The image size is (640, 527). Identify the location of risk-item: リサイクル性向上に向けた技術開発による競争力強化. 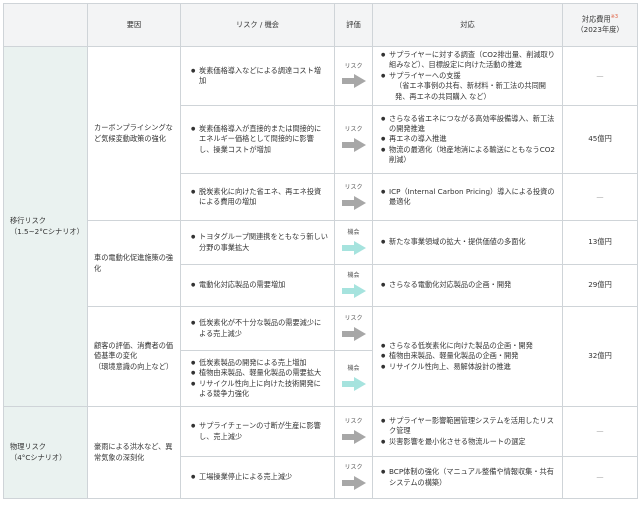
(259, 389).